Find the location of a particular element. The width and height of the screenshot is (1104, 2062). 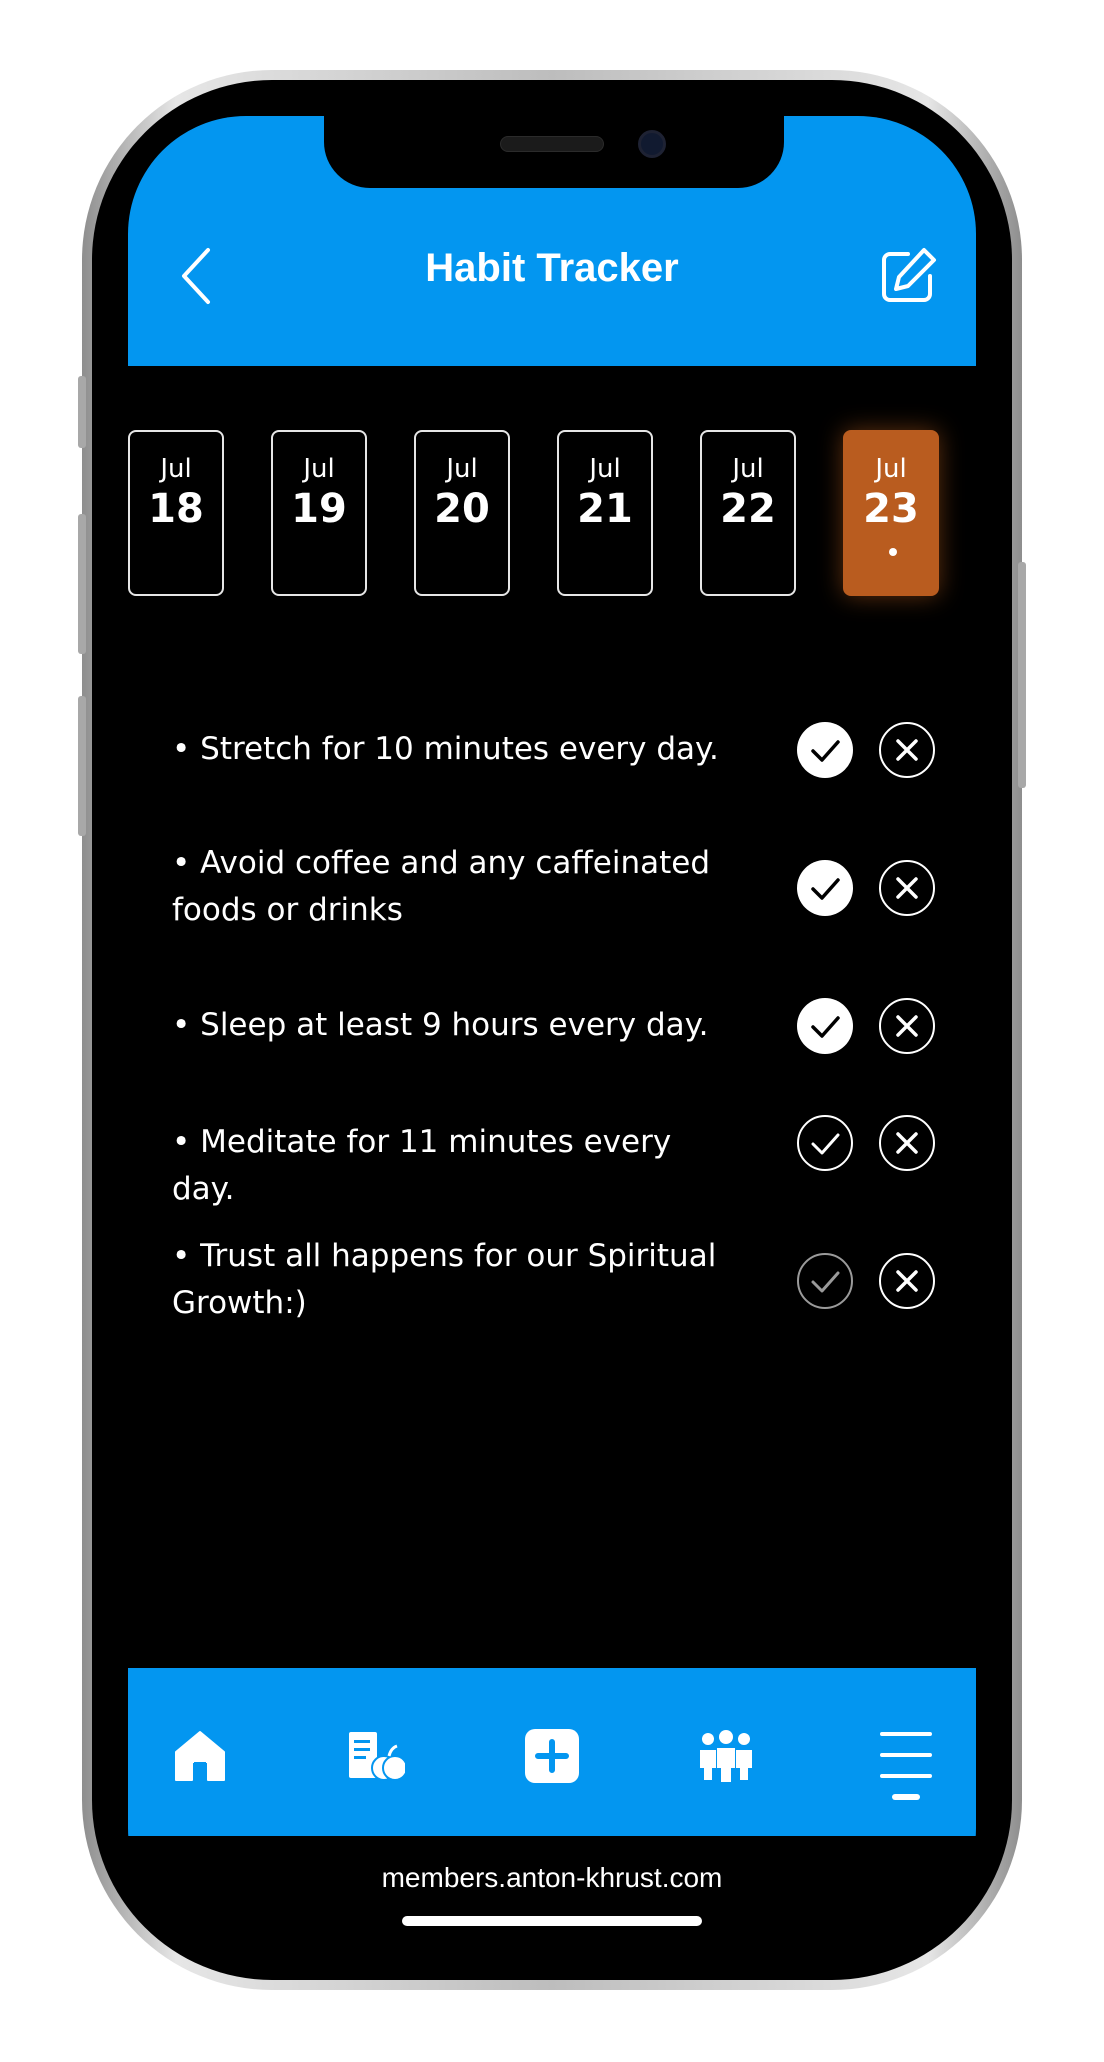

tab-nutrition is located at coordinates (377, 1756).